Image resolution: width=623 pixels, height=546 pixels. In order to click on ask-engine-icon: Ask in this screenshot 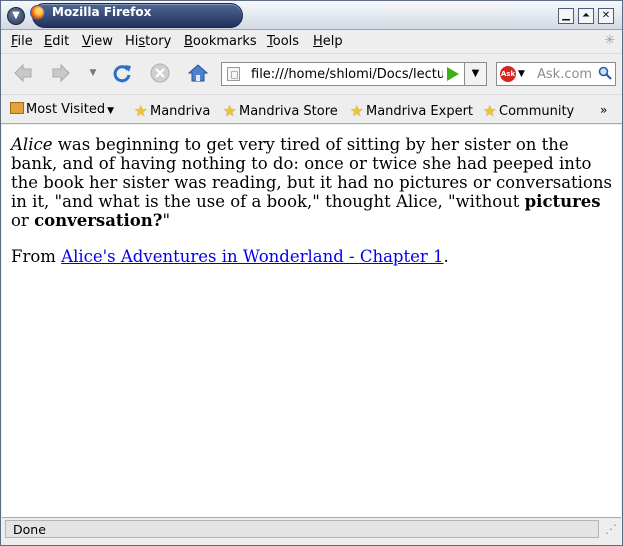, I will do `click(508, 74)`.